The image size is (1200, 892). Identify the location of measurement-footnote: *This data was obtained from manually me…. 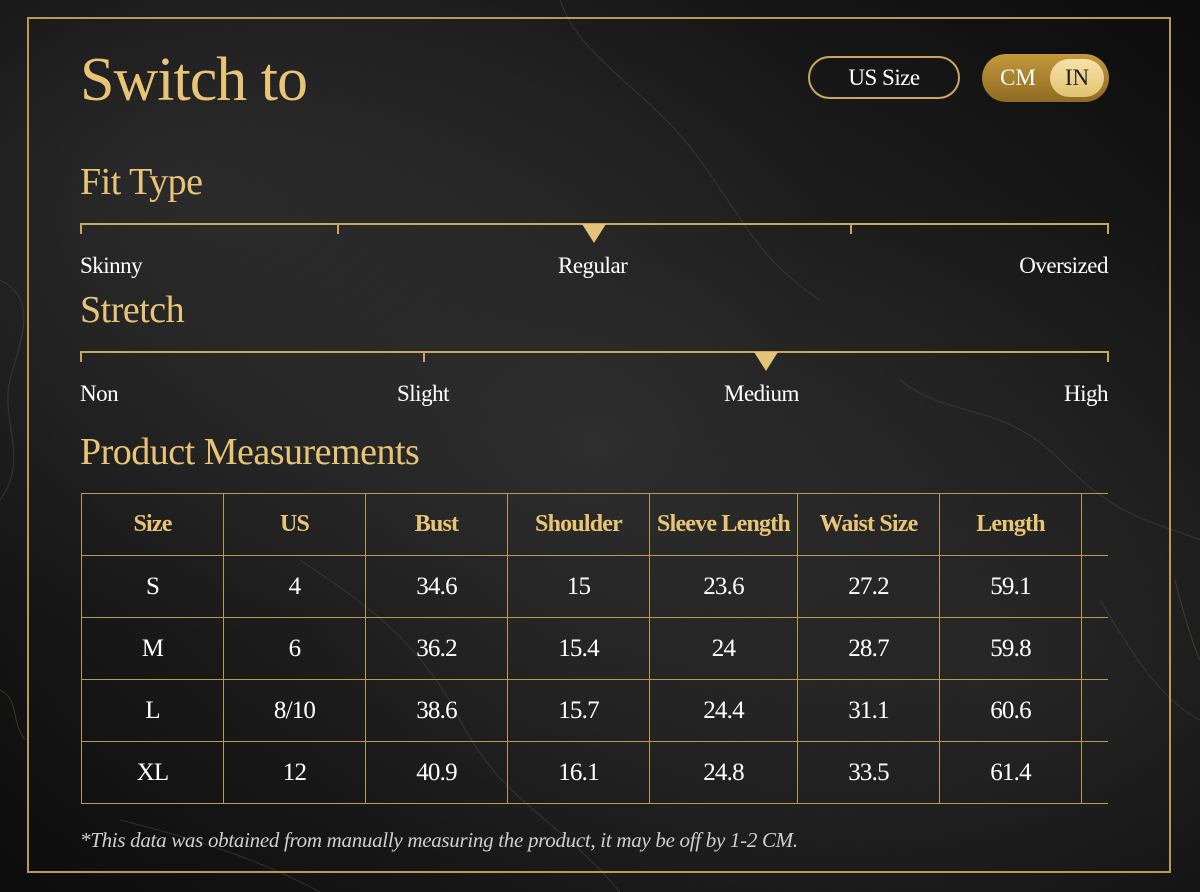
(439, 840).